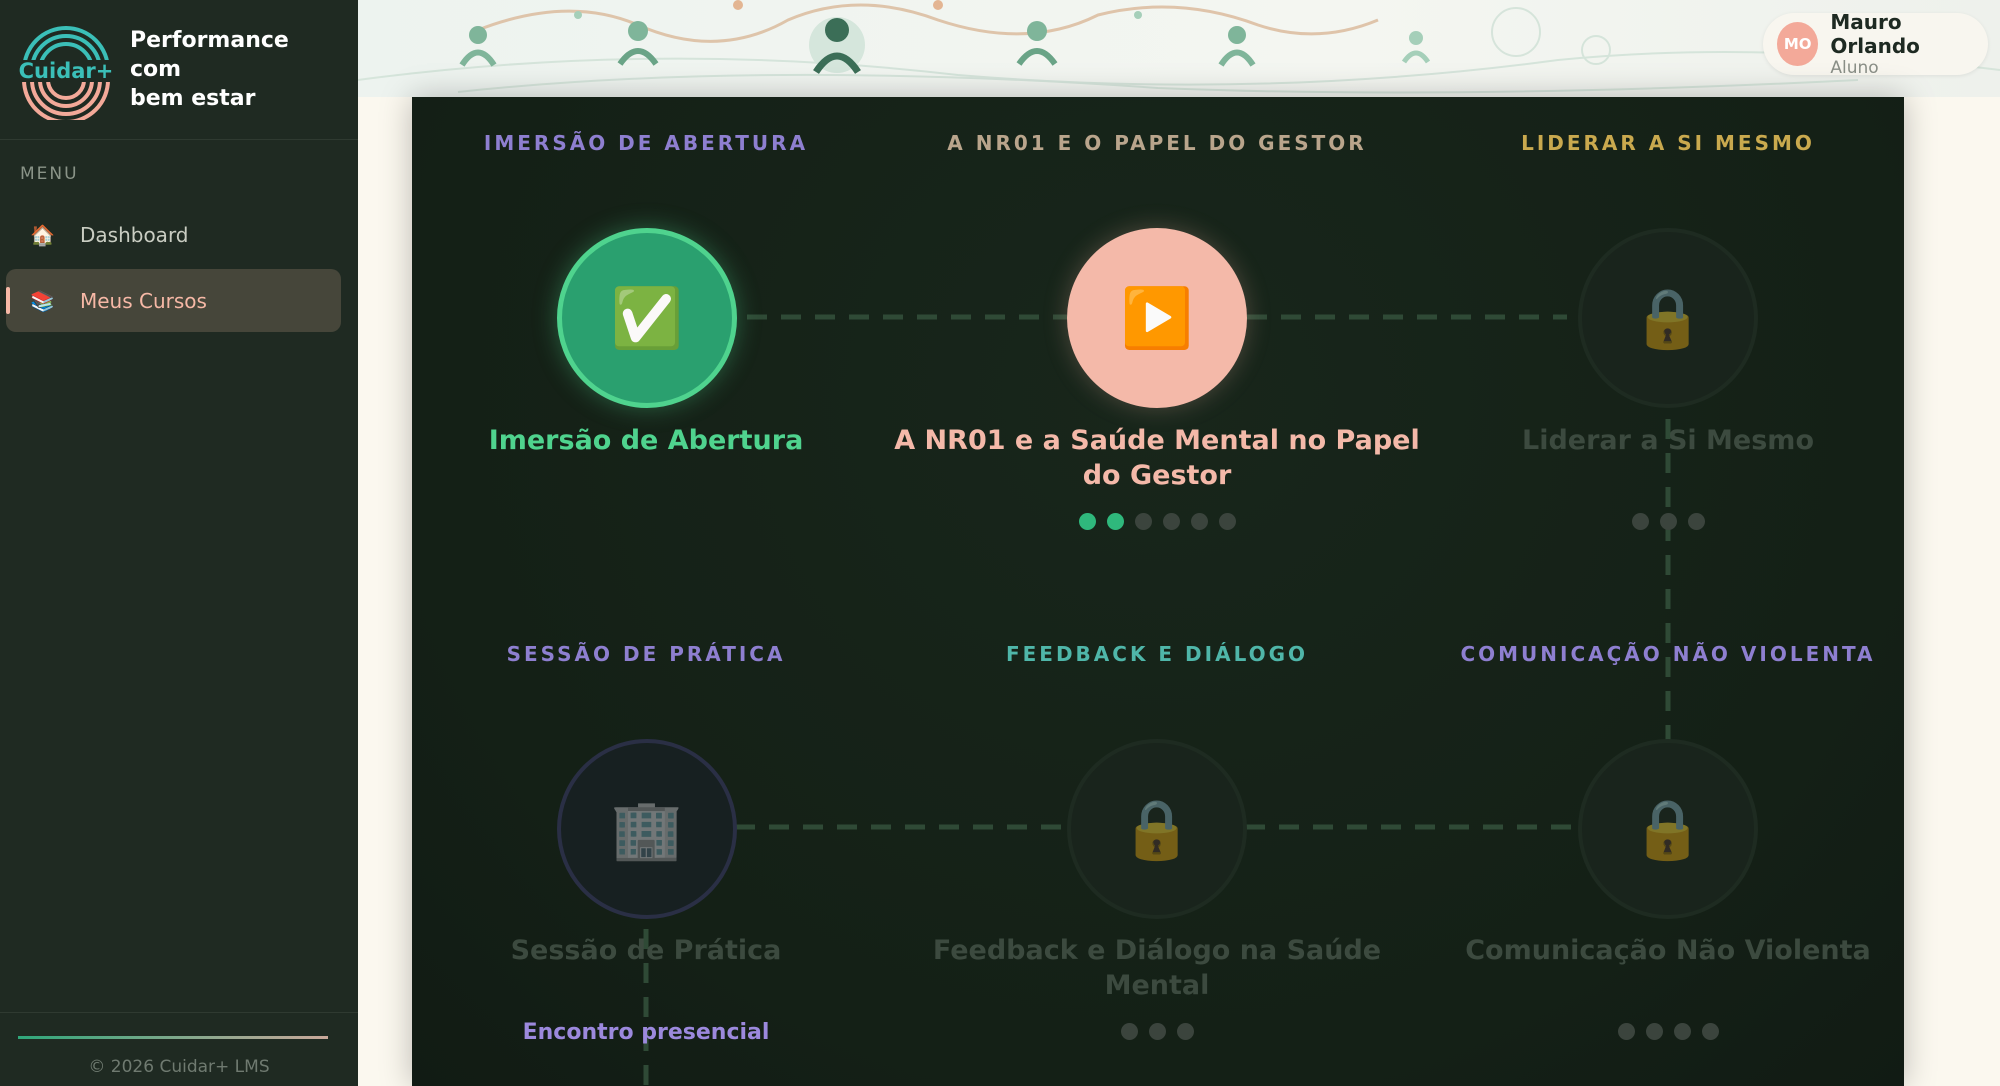  I want to click on module-node-liderar: 🔒, so click(1668, 318).